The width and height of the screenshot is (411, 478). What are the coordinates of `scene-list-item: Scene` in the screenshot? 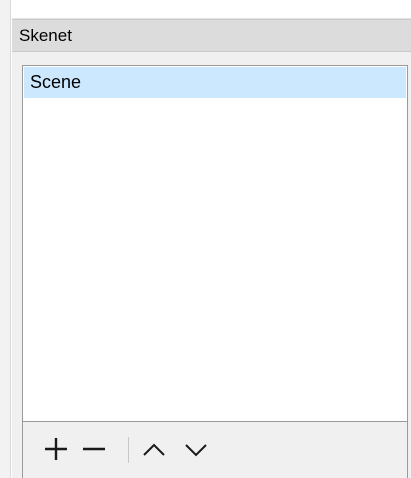 It's located at (215, 82).